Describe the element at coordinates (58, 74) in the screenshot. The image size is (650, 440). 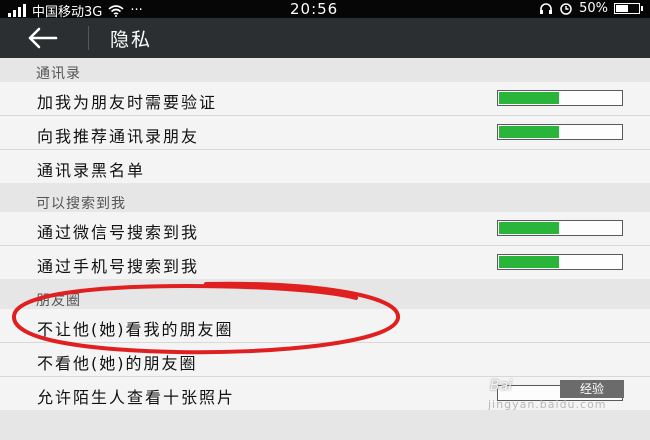
I see `section-label-contacts: 通讯录` at that location.